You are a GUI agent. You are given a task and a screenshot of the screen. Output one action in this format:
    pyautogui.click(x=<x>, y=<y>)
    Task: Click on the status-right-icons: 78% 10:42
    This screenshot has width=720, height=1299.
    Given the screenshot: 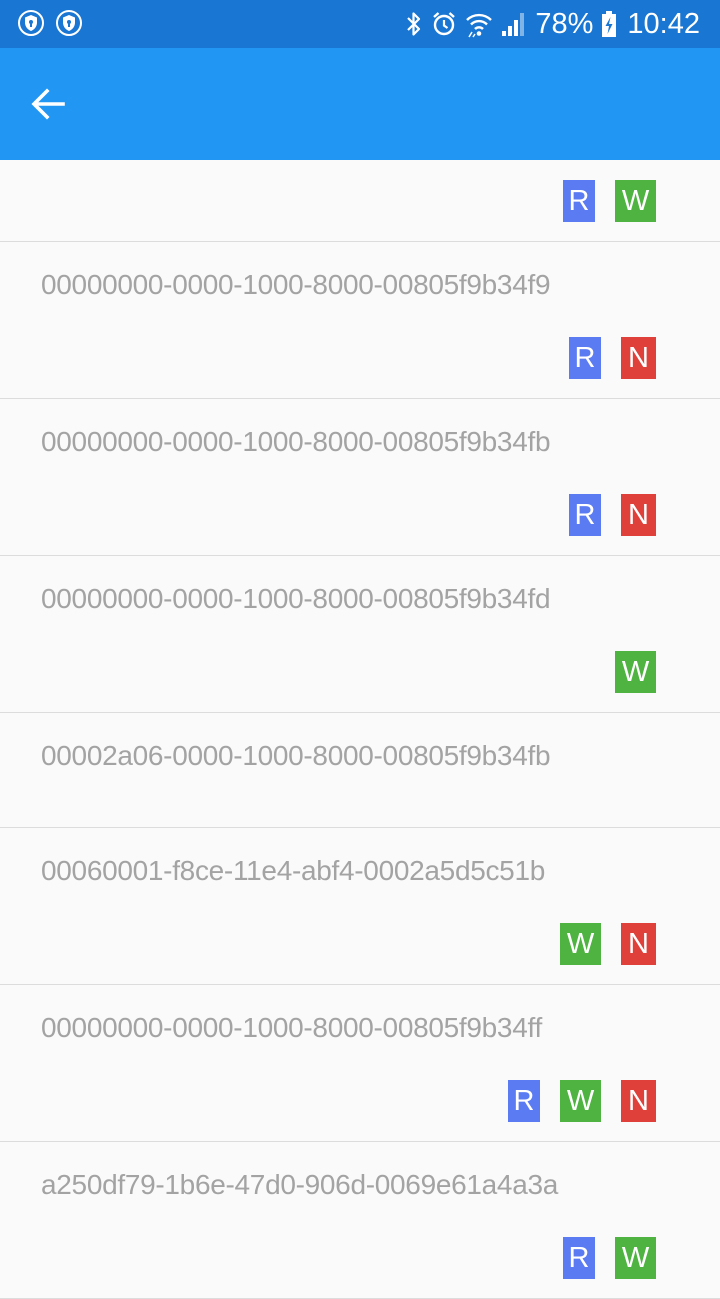 What is the action you would take?
    pyautogui.click(x=552, y=24)
    